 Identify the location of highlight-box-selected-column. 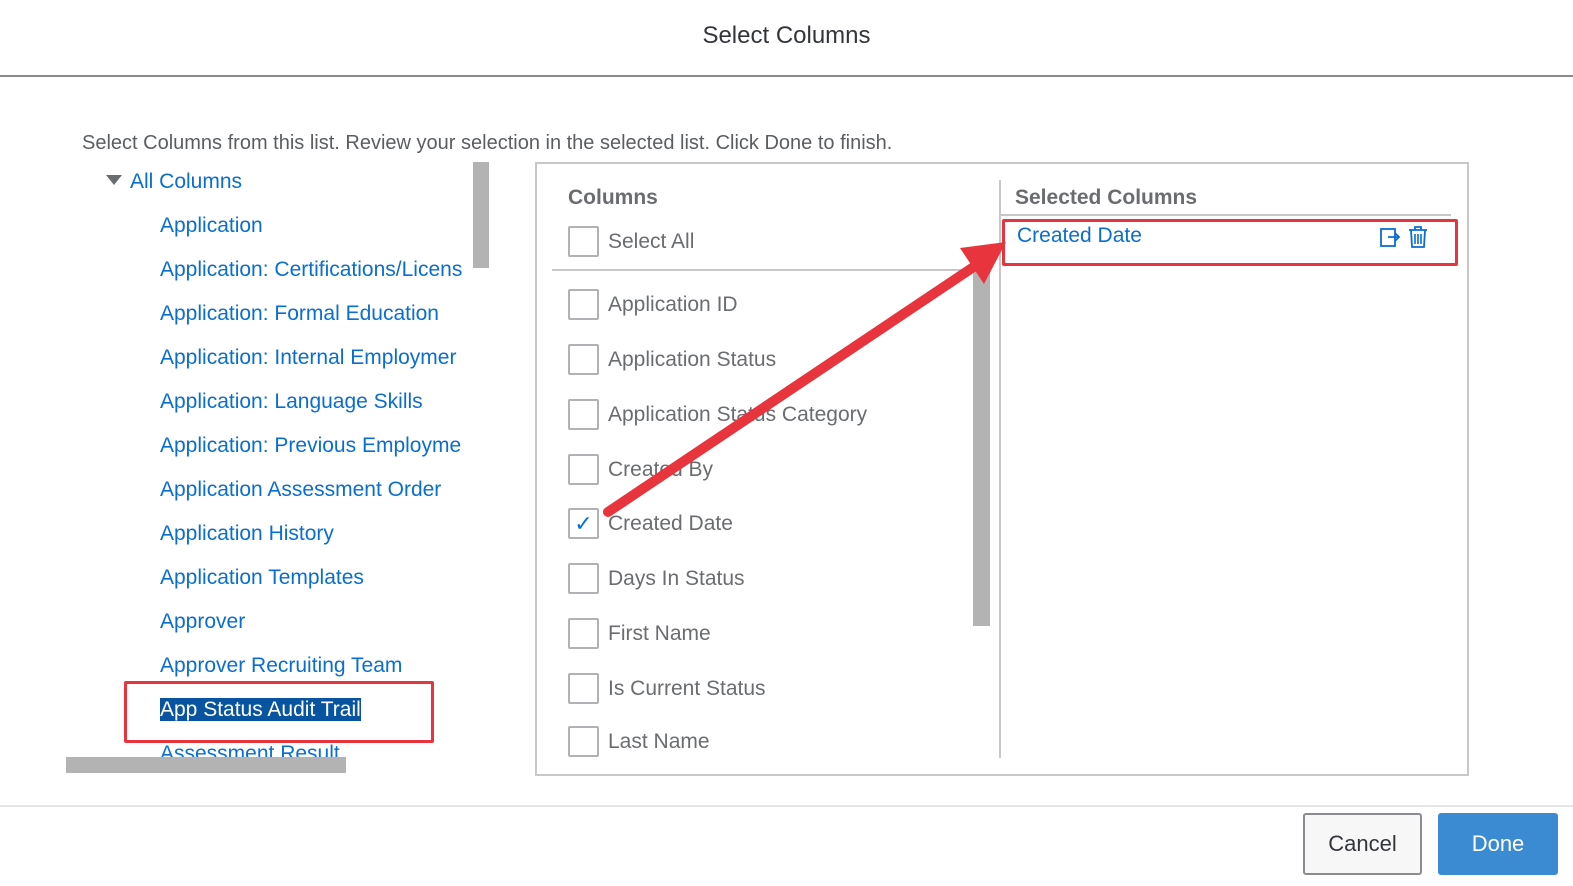
(1230, 242).